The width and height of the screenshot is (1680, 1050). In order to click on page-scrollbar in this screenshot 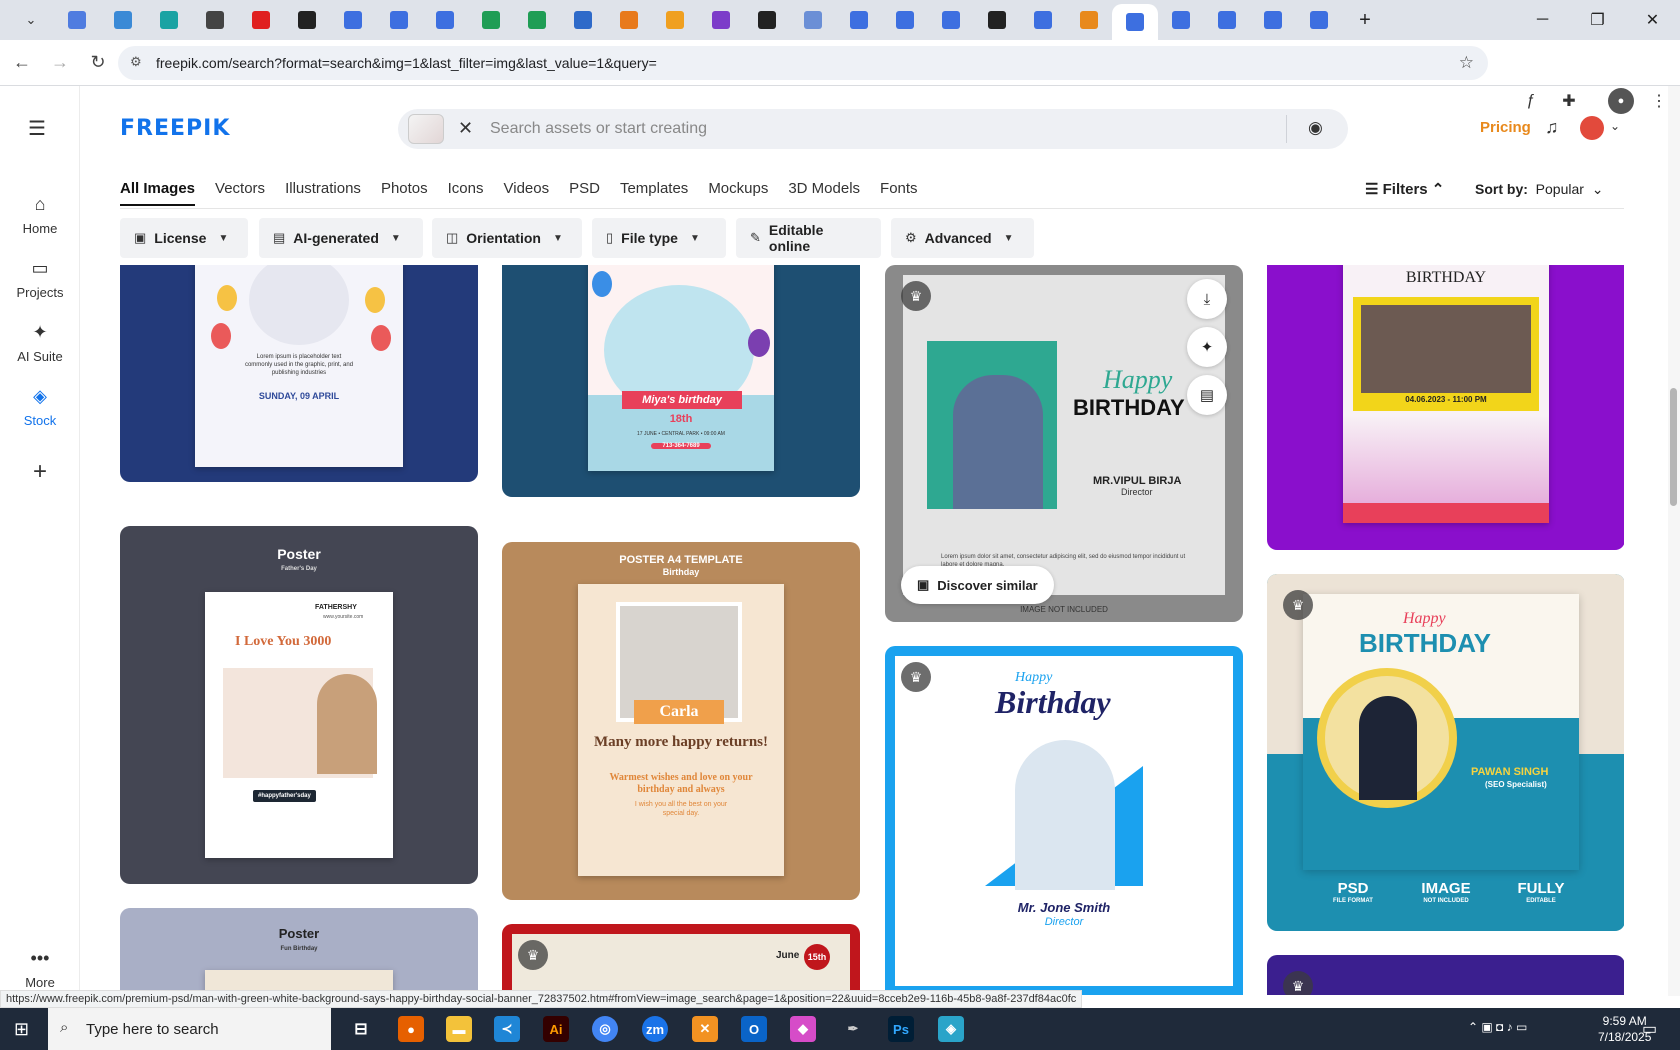, I will do `click(1674, 541)`.